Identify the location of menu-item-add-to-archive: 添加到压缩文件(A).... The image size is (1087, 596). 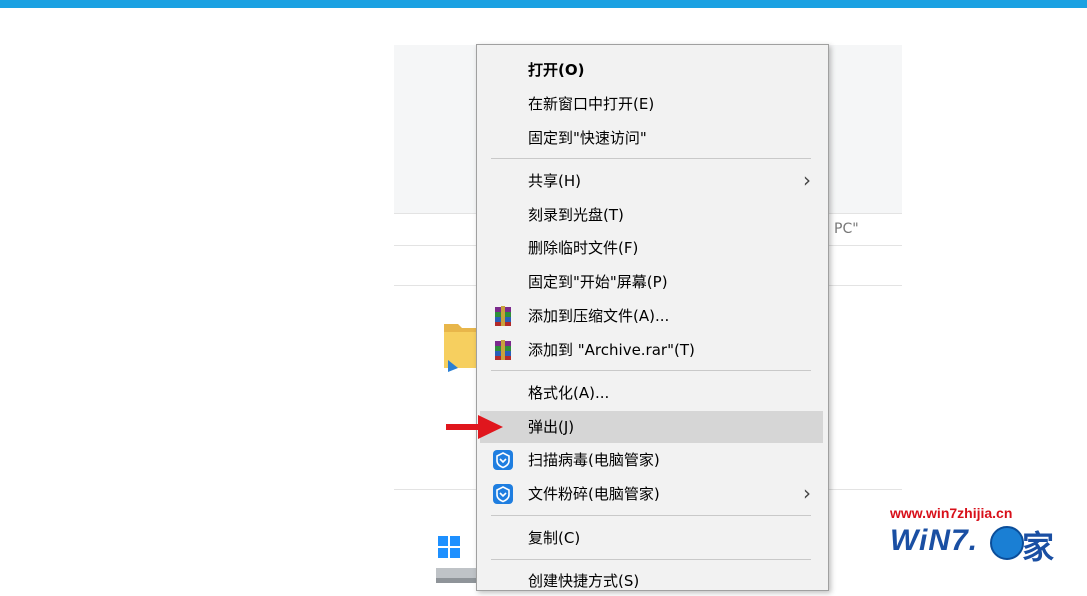
(651, 316).